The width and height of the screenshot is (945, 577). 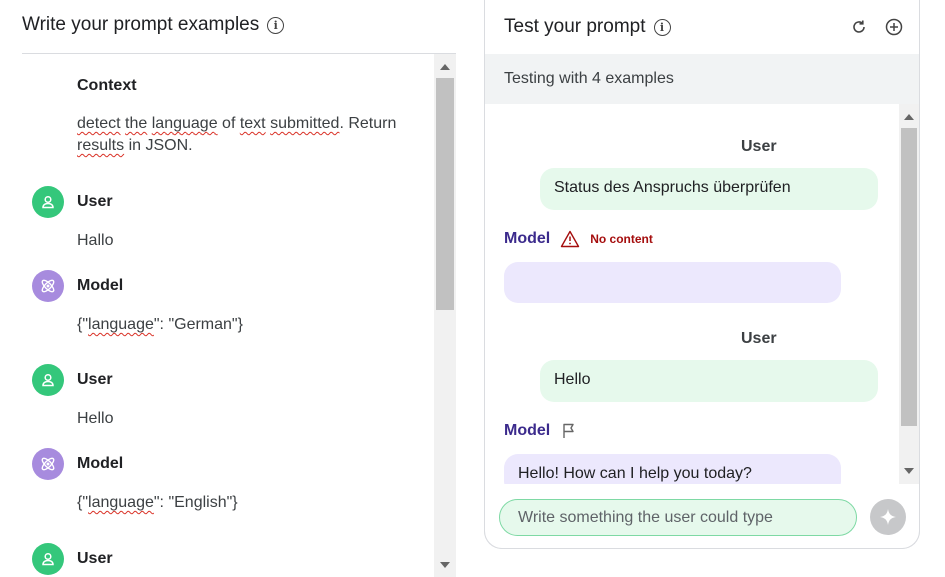 I want to click on context-text-segment: in JSON., so click(x=158, y=145).